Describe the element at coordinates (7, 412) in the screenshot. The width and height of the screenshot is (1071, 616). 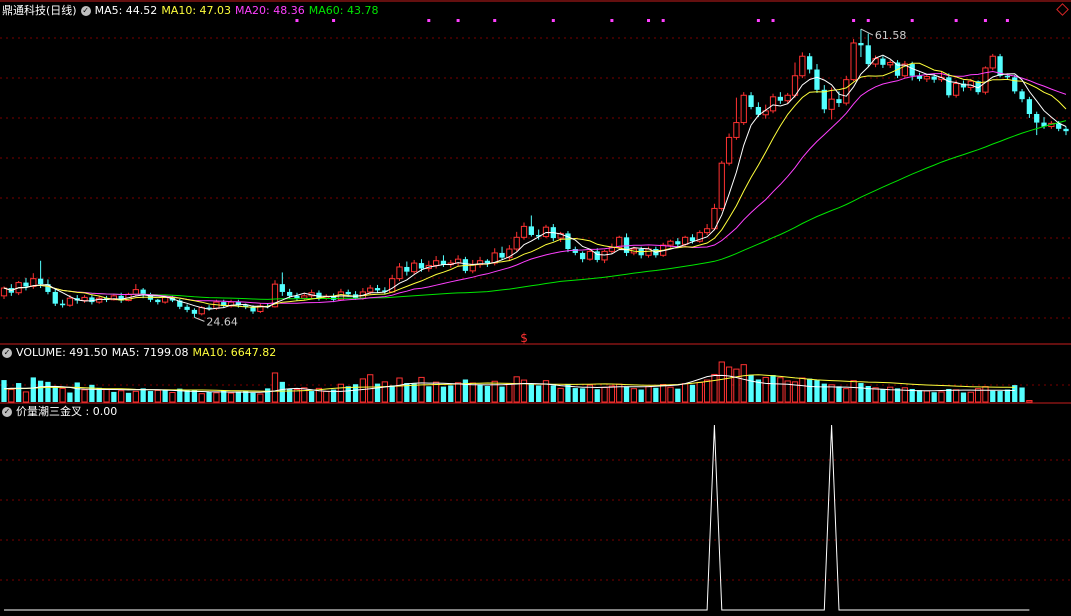
I see `indicator-circle-icon: ✓` at that location.